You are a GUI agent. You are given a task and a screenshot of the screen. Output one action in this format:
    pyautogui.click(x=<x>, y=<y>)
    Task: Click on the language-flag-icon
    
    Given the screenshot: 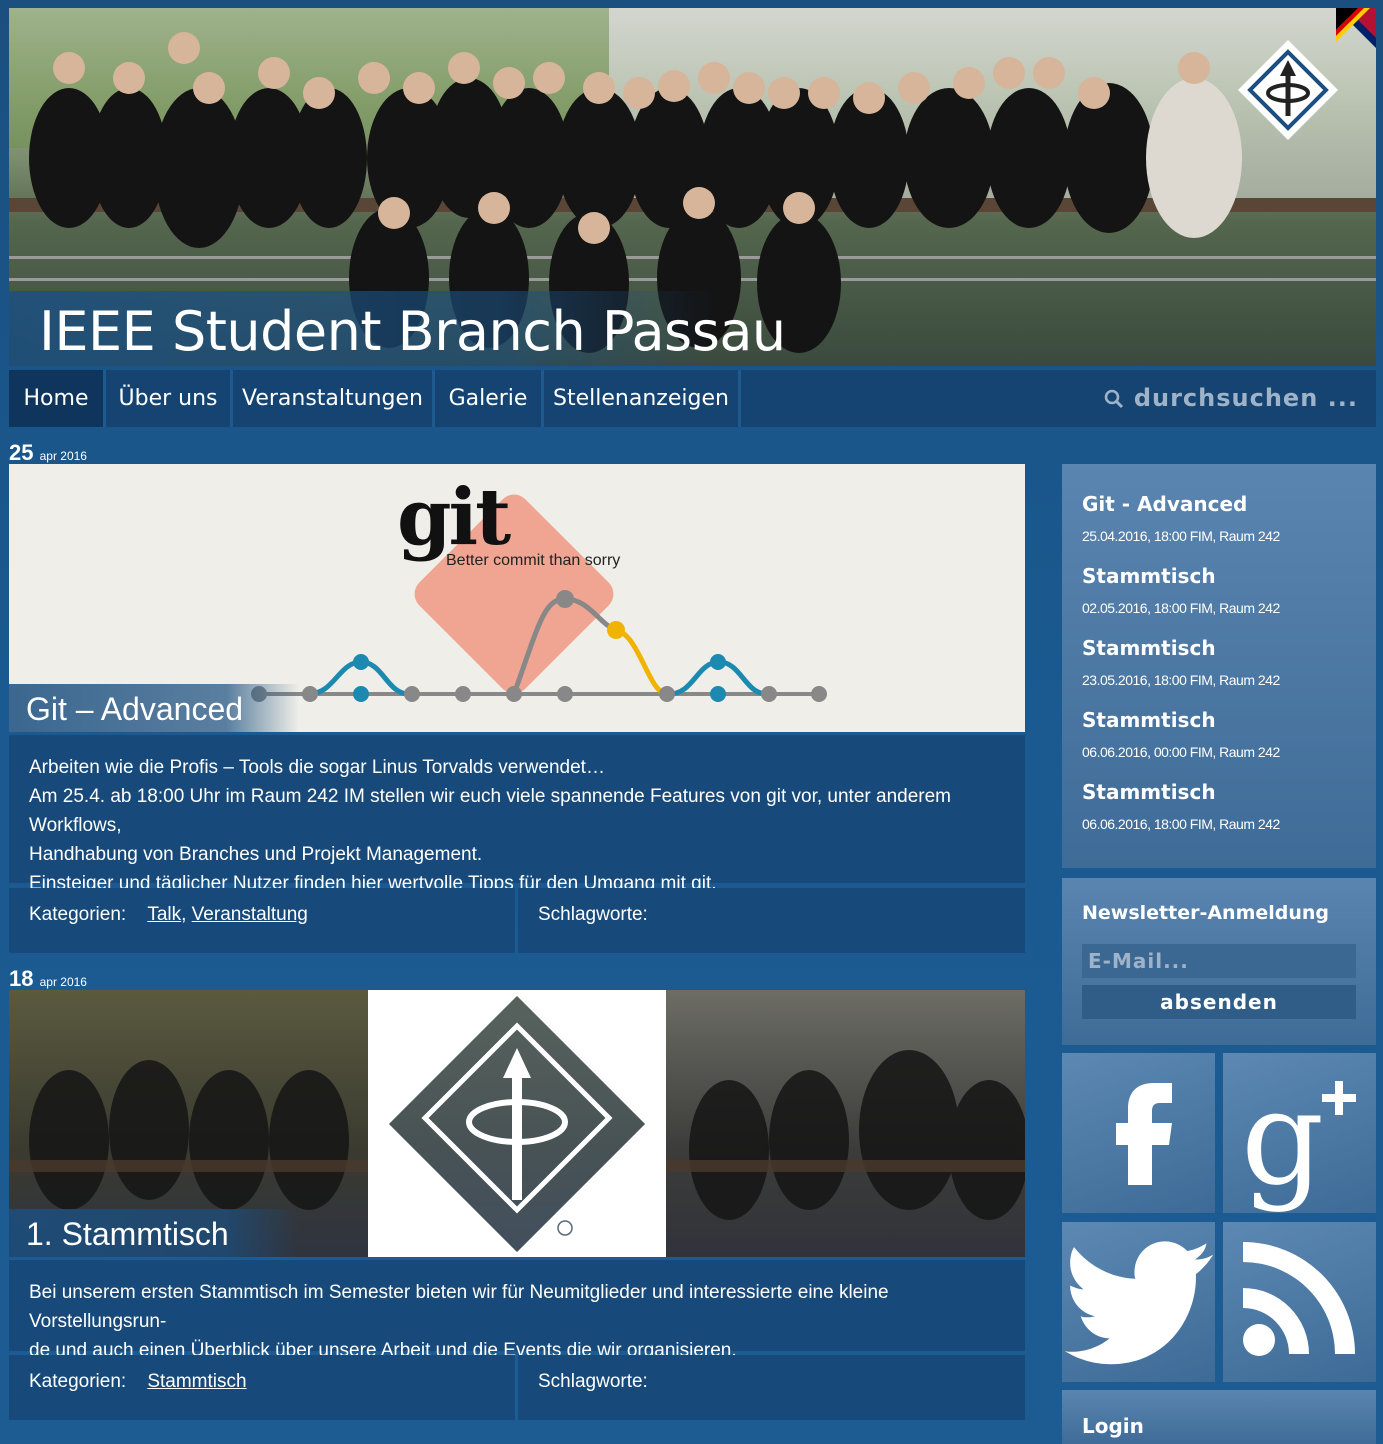 What is the action you would take?
    pyautogui.click(x=1356, y=28)
    